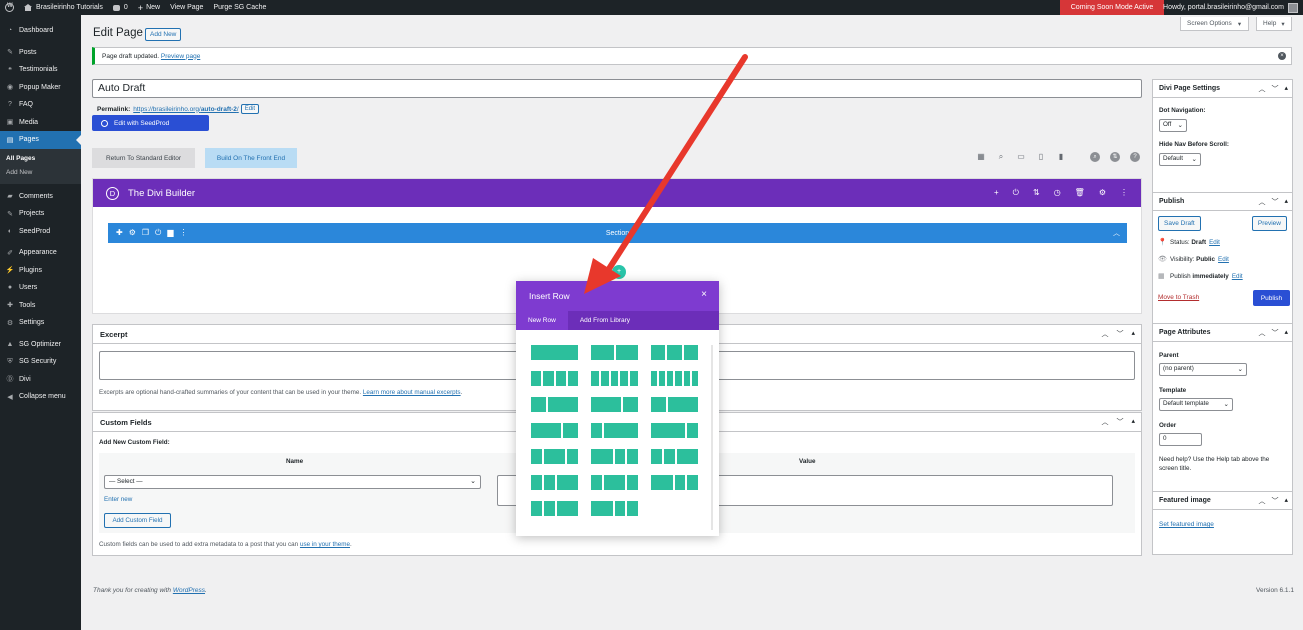 This screenshot has height=630, width=1303. I want to click on comments-link: 0, so click(120, 7).